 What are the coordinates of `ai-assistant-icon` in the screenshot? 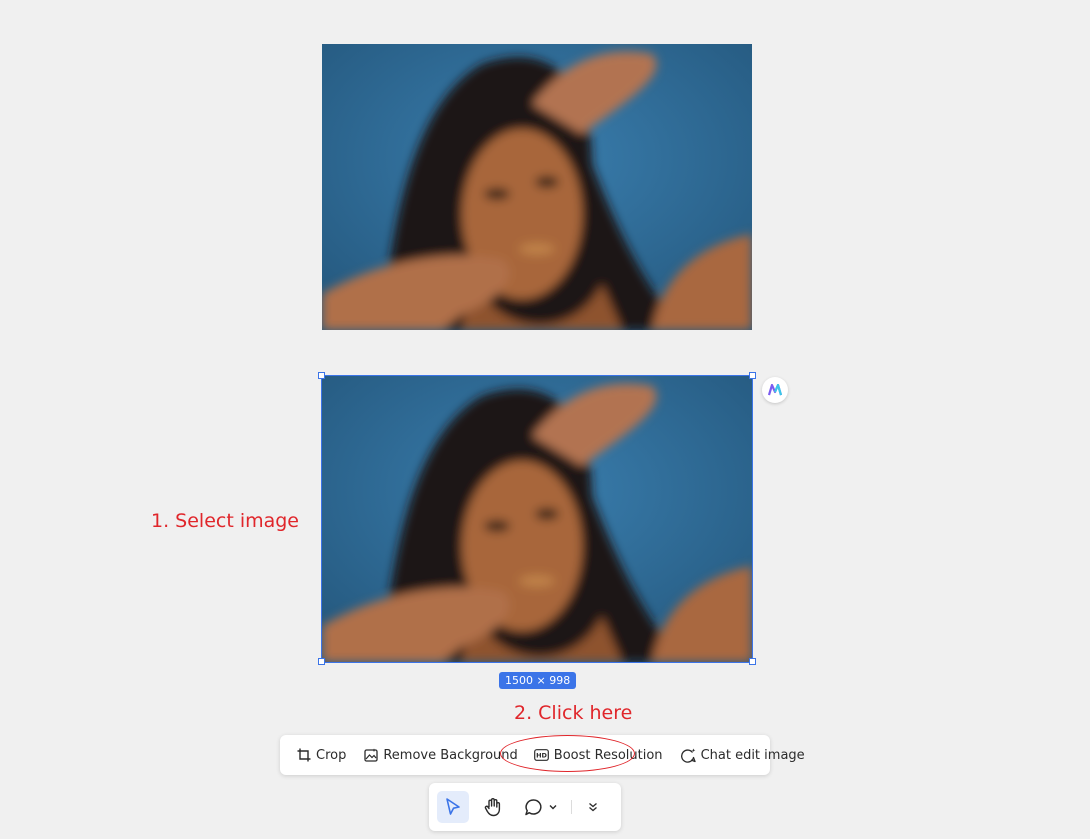 It's located at (775, 390).